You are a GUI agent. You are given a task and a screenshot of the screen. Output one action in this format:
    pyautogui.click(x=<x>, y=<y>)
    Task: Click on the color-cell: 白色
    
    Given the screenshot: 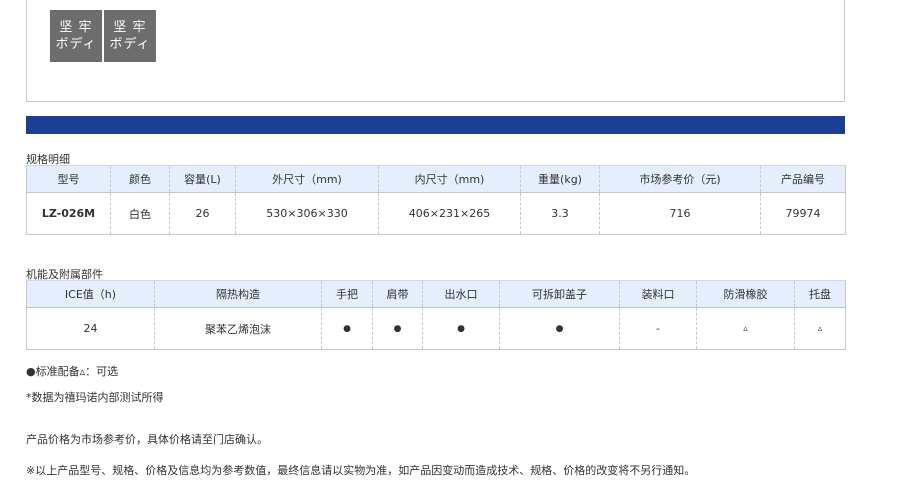 What is the action you would take?
    pyautogui.click(x=140, y=213)
    